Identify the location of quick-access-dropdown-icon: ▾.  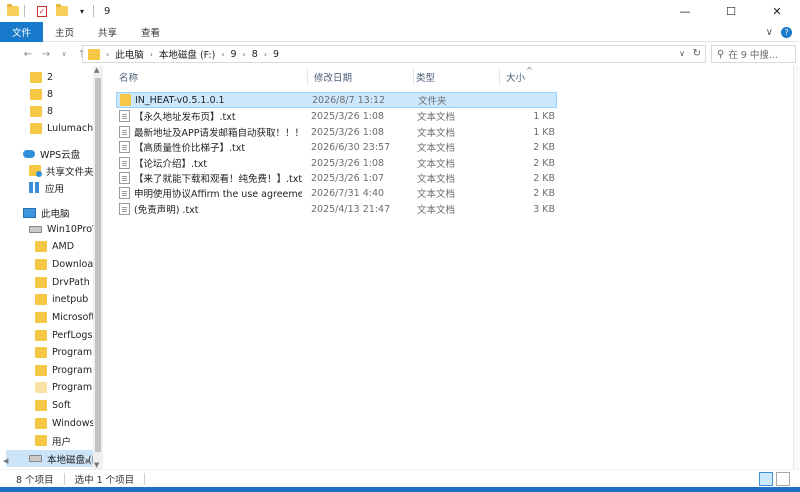
(82, 11).